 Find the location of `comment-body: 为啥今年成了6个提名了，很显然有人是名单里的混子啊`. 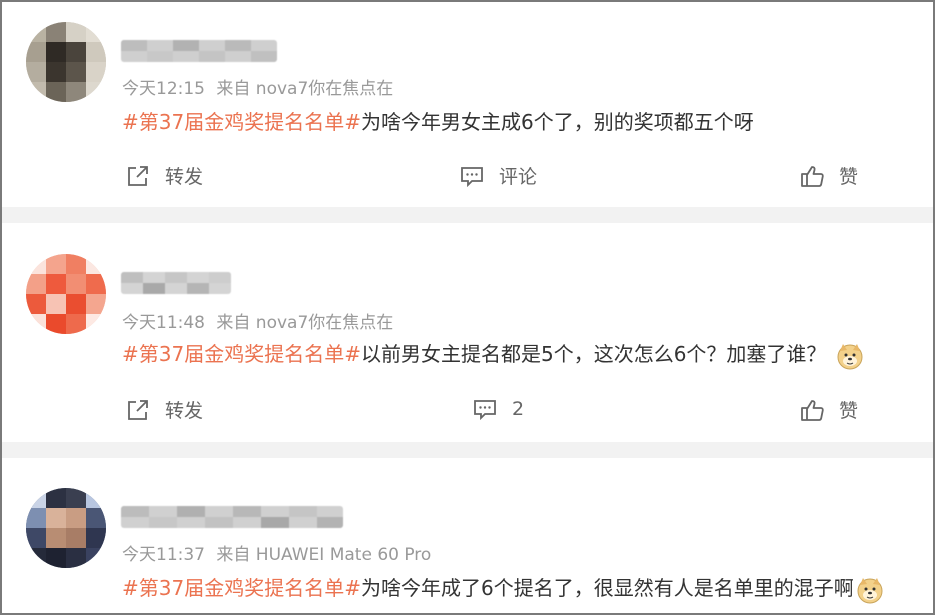

comment-body: 为啥今年成了6个提名了，很显然有人是名单里的混子啊 is located at coordinates (607, 588).